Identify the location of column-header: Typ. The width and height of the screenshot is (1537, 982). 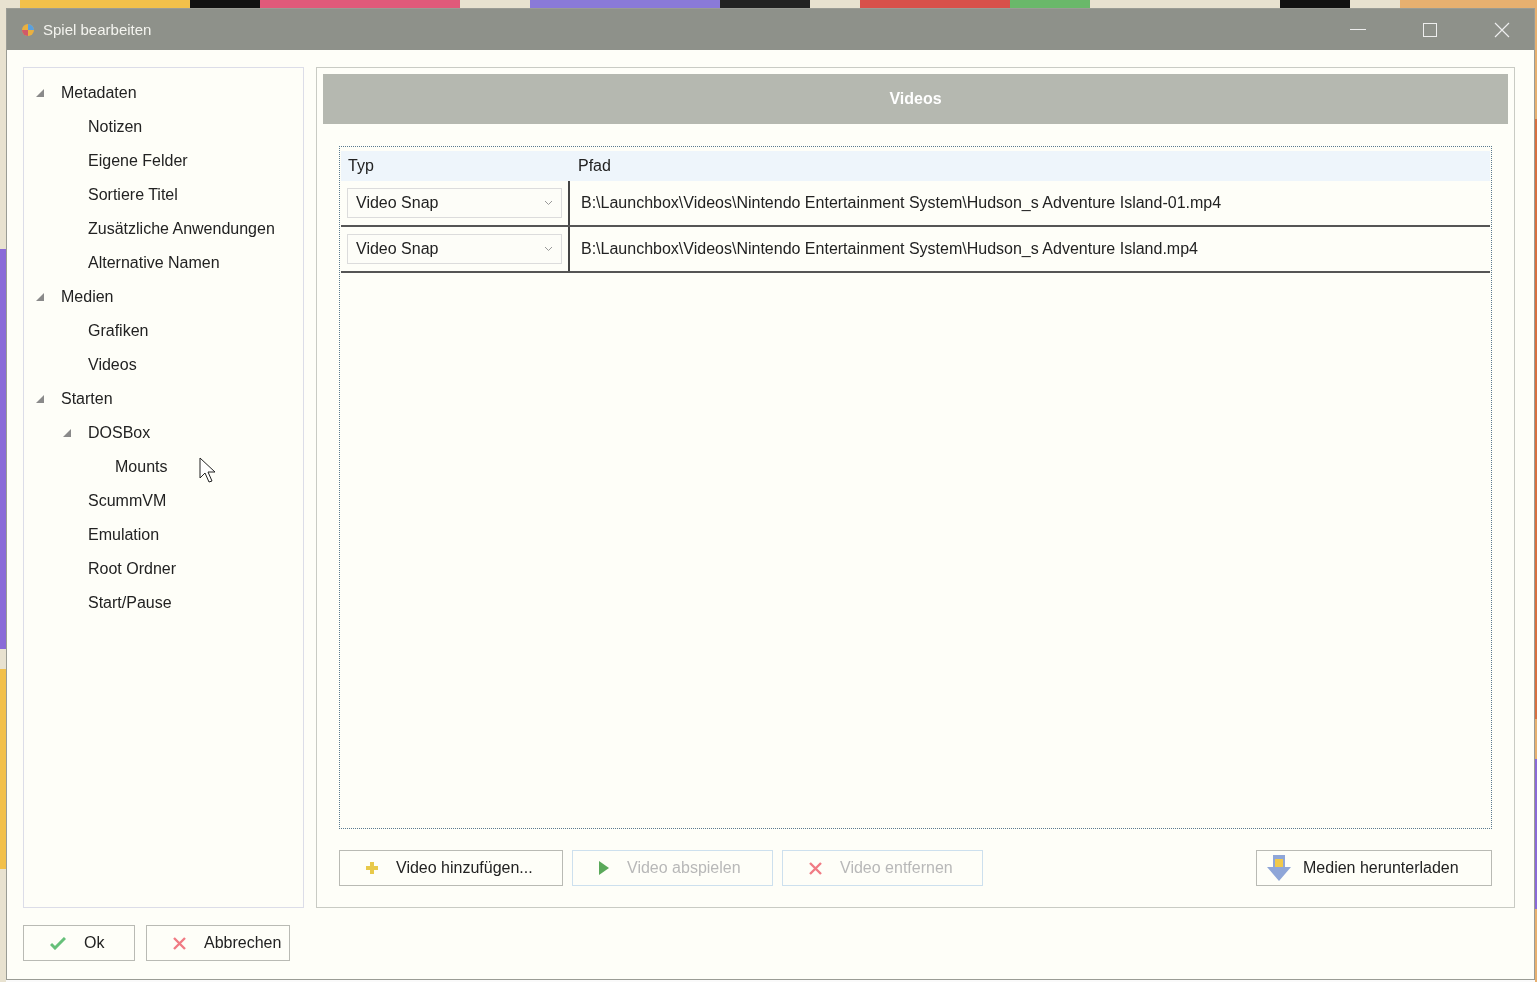
(361, 166).